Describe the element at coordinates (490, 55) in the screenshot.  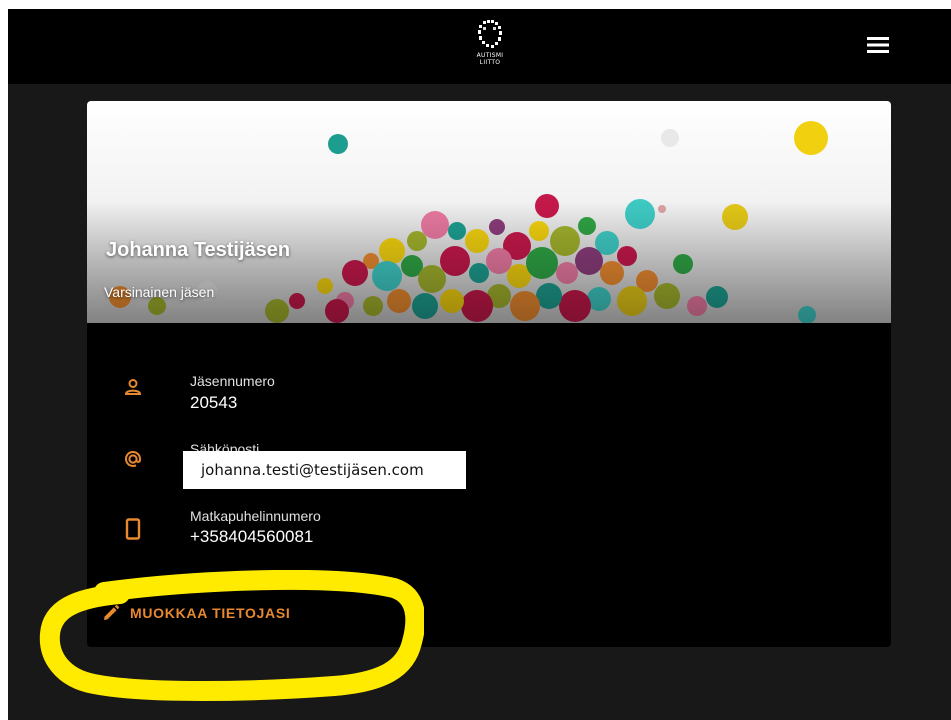
I see `logo-text-line1: AUTISMI` at that location.